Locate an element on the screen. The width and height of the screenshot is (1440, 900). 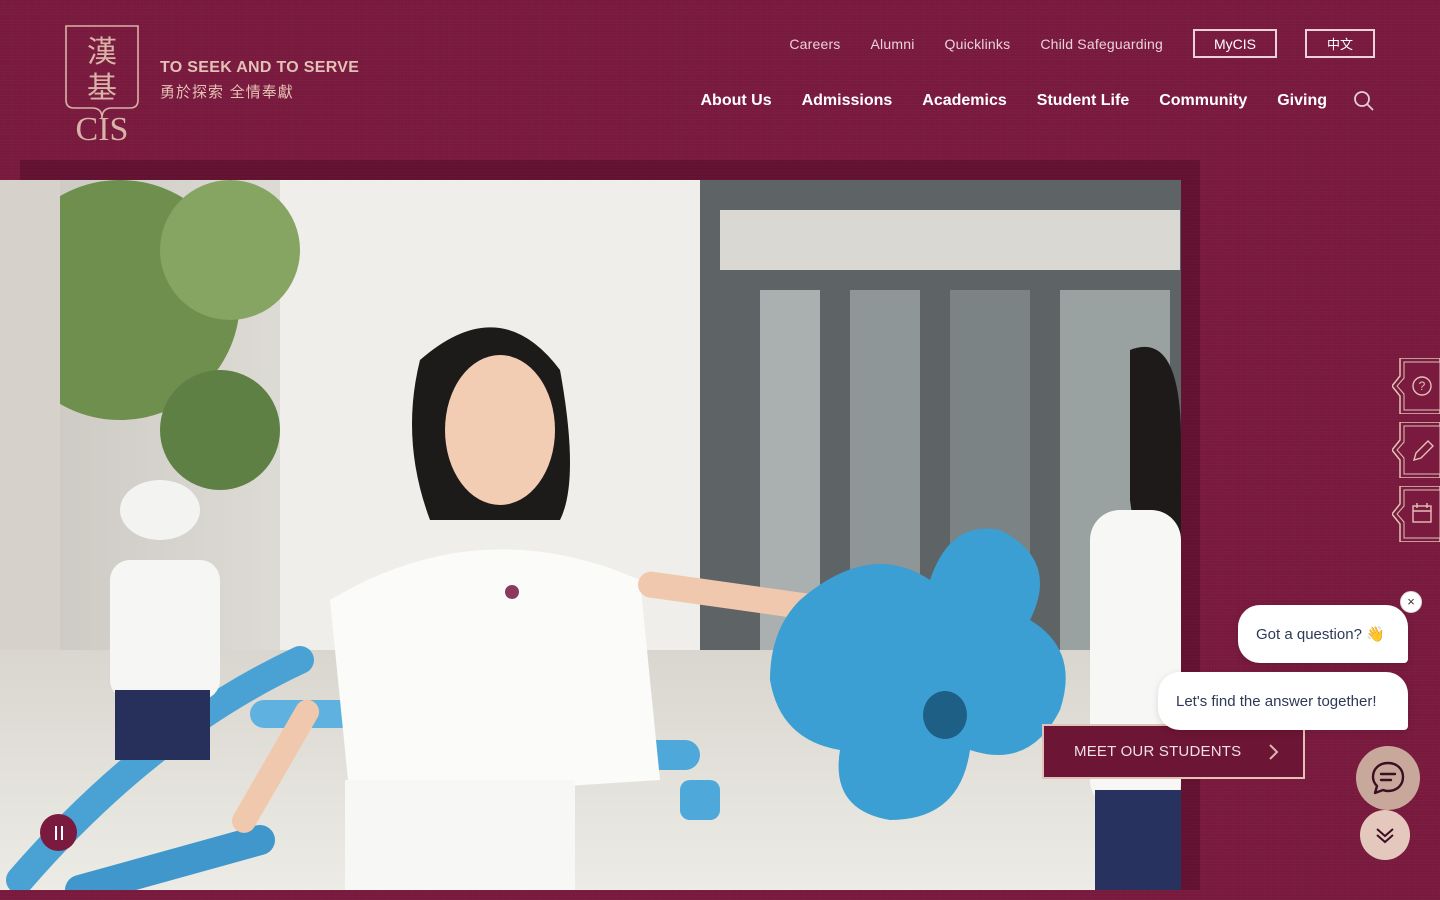
utility-link-alumni: Alumni is located at coordinates (893, 44).